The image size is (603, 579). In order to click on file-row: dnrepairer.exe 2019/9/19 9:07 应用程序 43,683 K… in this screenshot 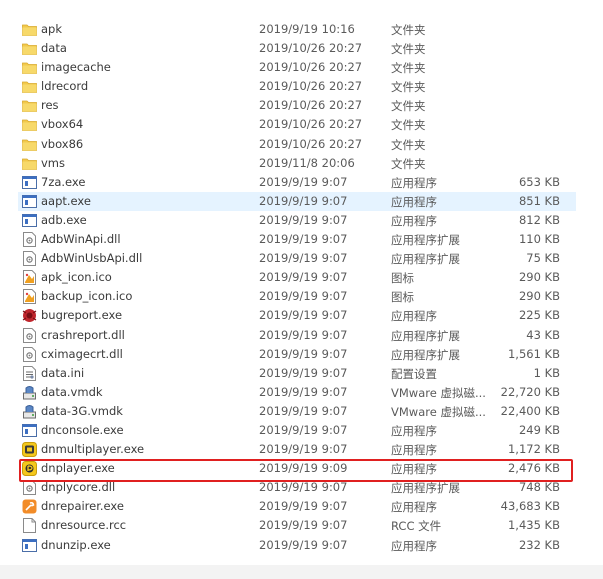, I will do `click(297, 506)`.